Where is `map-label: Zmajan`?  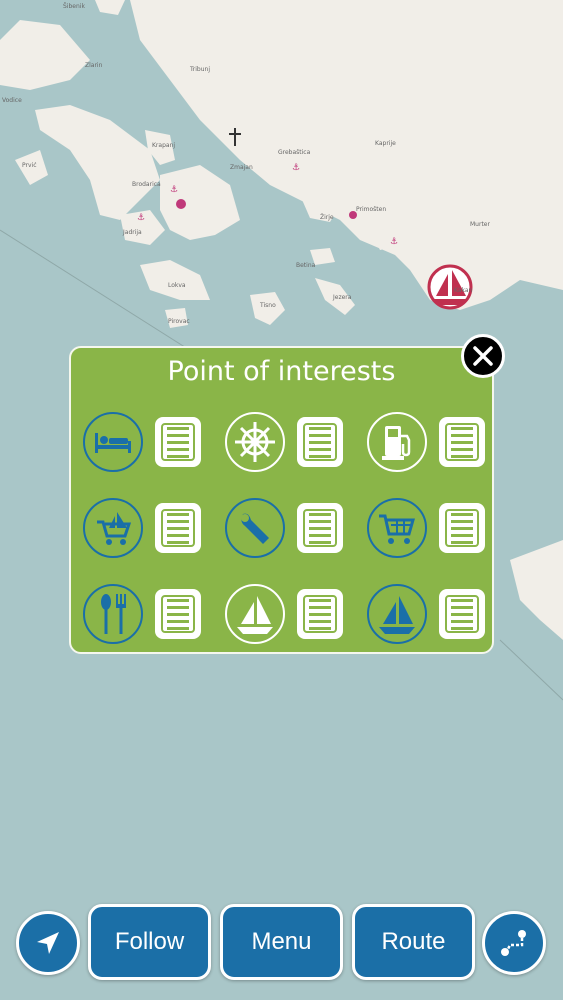 map-label: Zmajan is located at coordinates (241, 167).